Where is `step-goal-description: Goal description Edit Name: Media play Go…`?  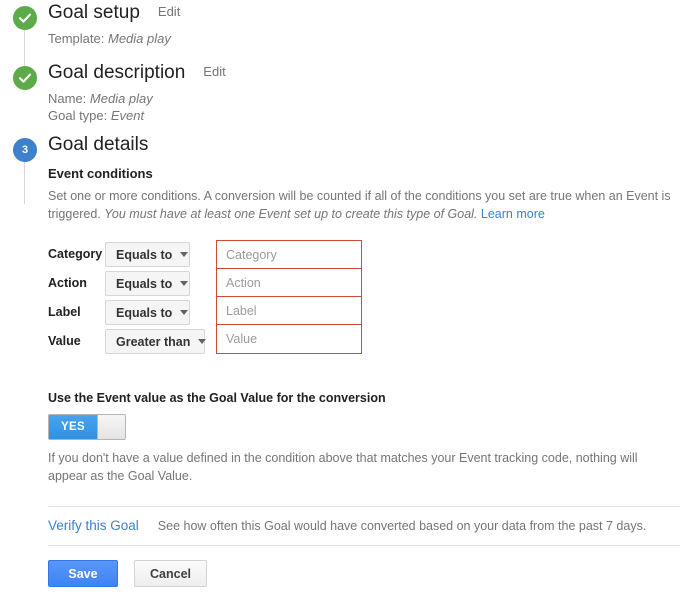
step-goal-description: Goal description Edit Name: Media play Go… is located at coordinates (113, 133).